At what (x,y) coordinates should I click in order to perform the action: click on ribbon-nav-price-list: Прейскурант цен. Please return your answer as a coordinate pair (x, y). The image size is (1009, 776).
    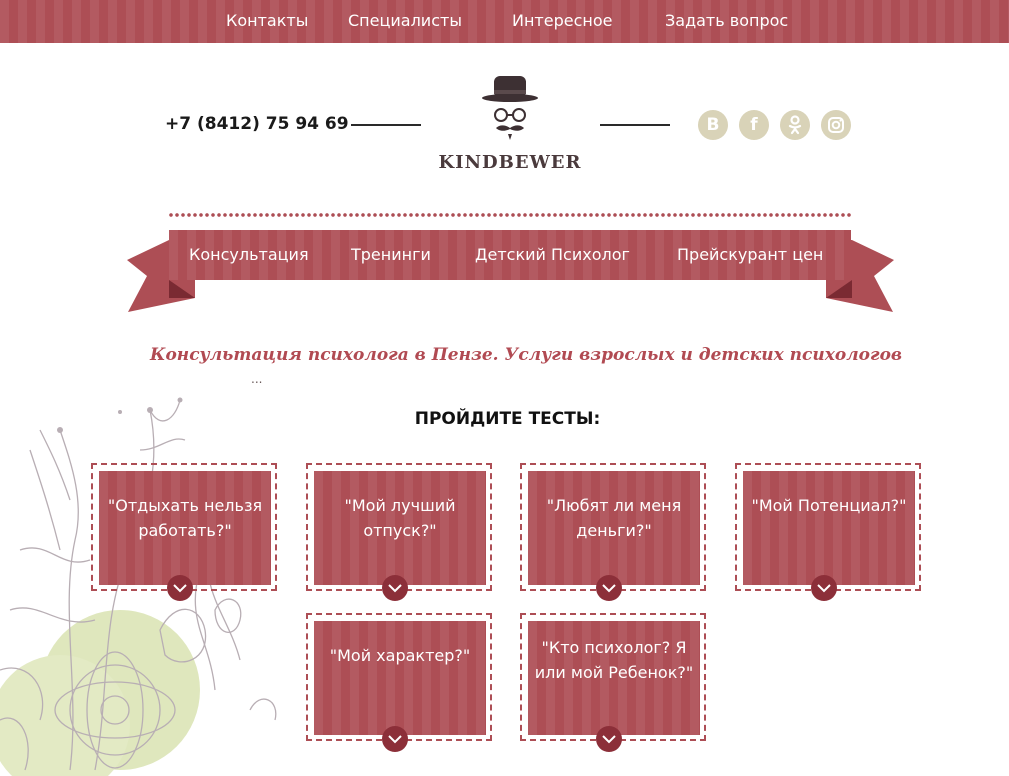
    Looking at the image, I should click on (750, 255).